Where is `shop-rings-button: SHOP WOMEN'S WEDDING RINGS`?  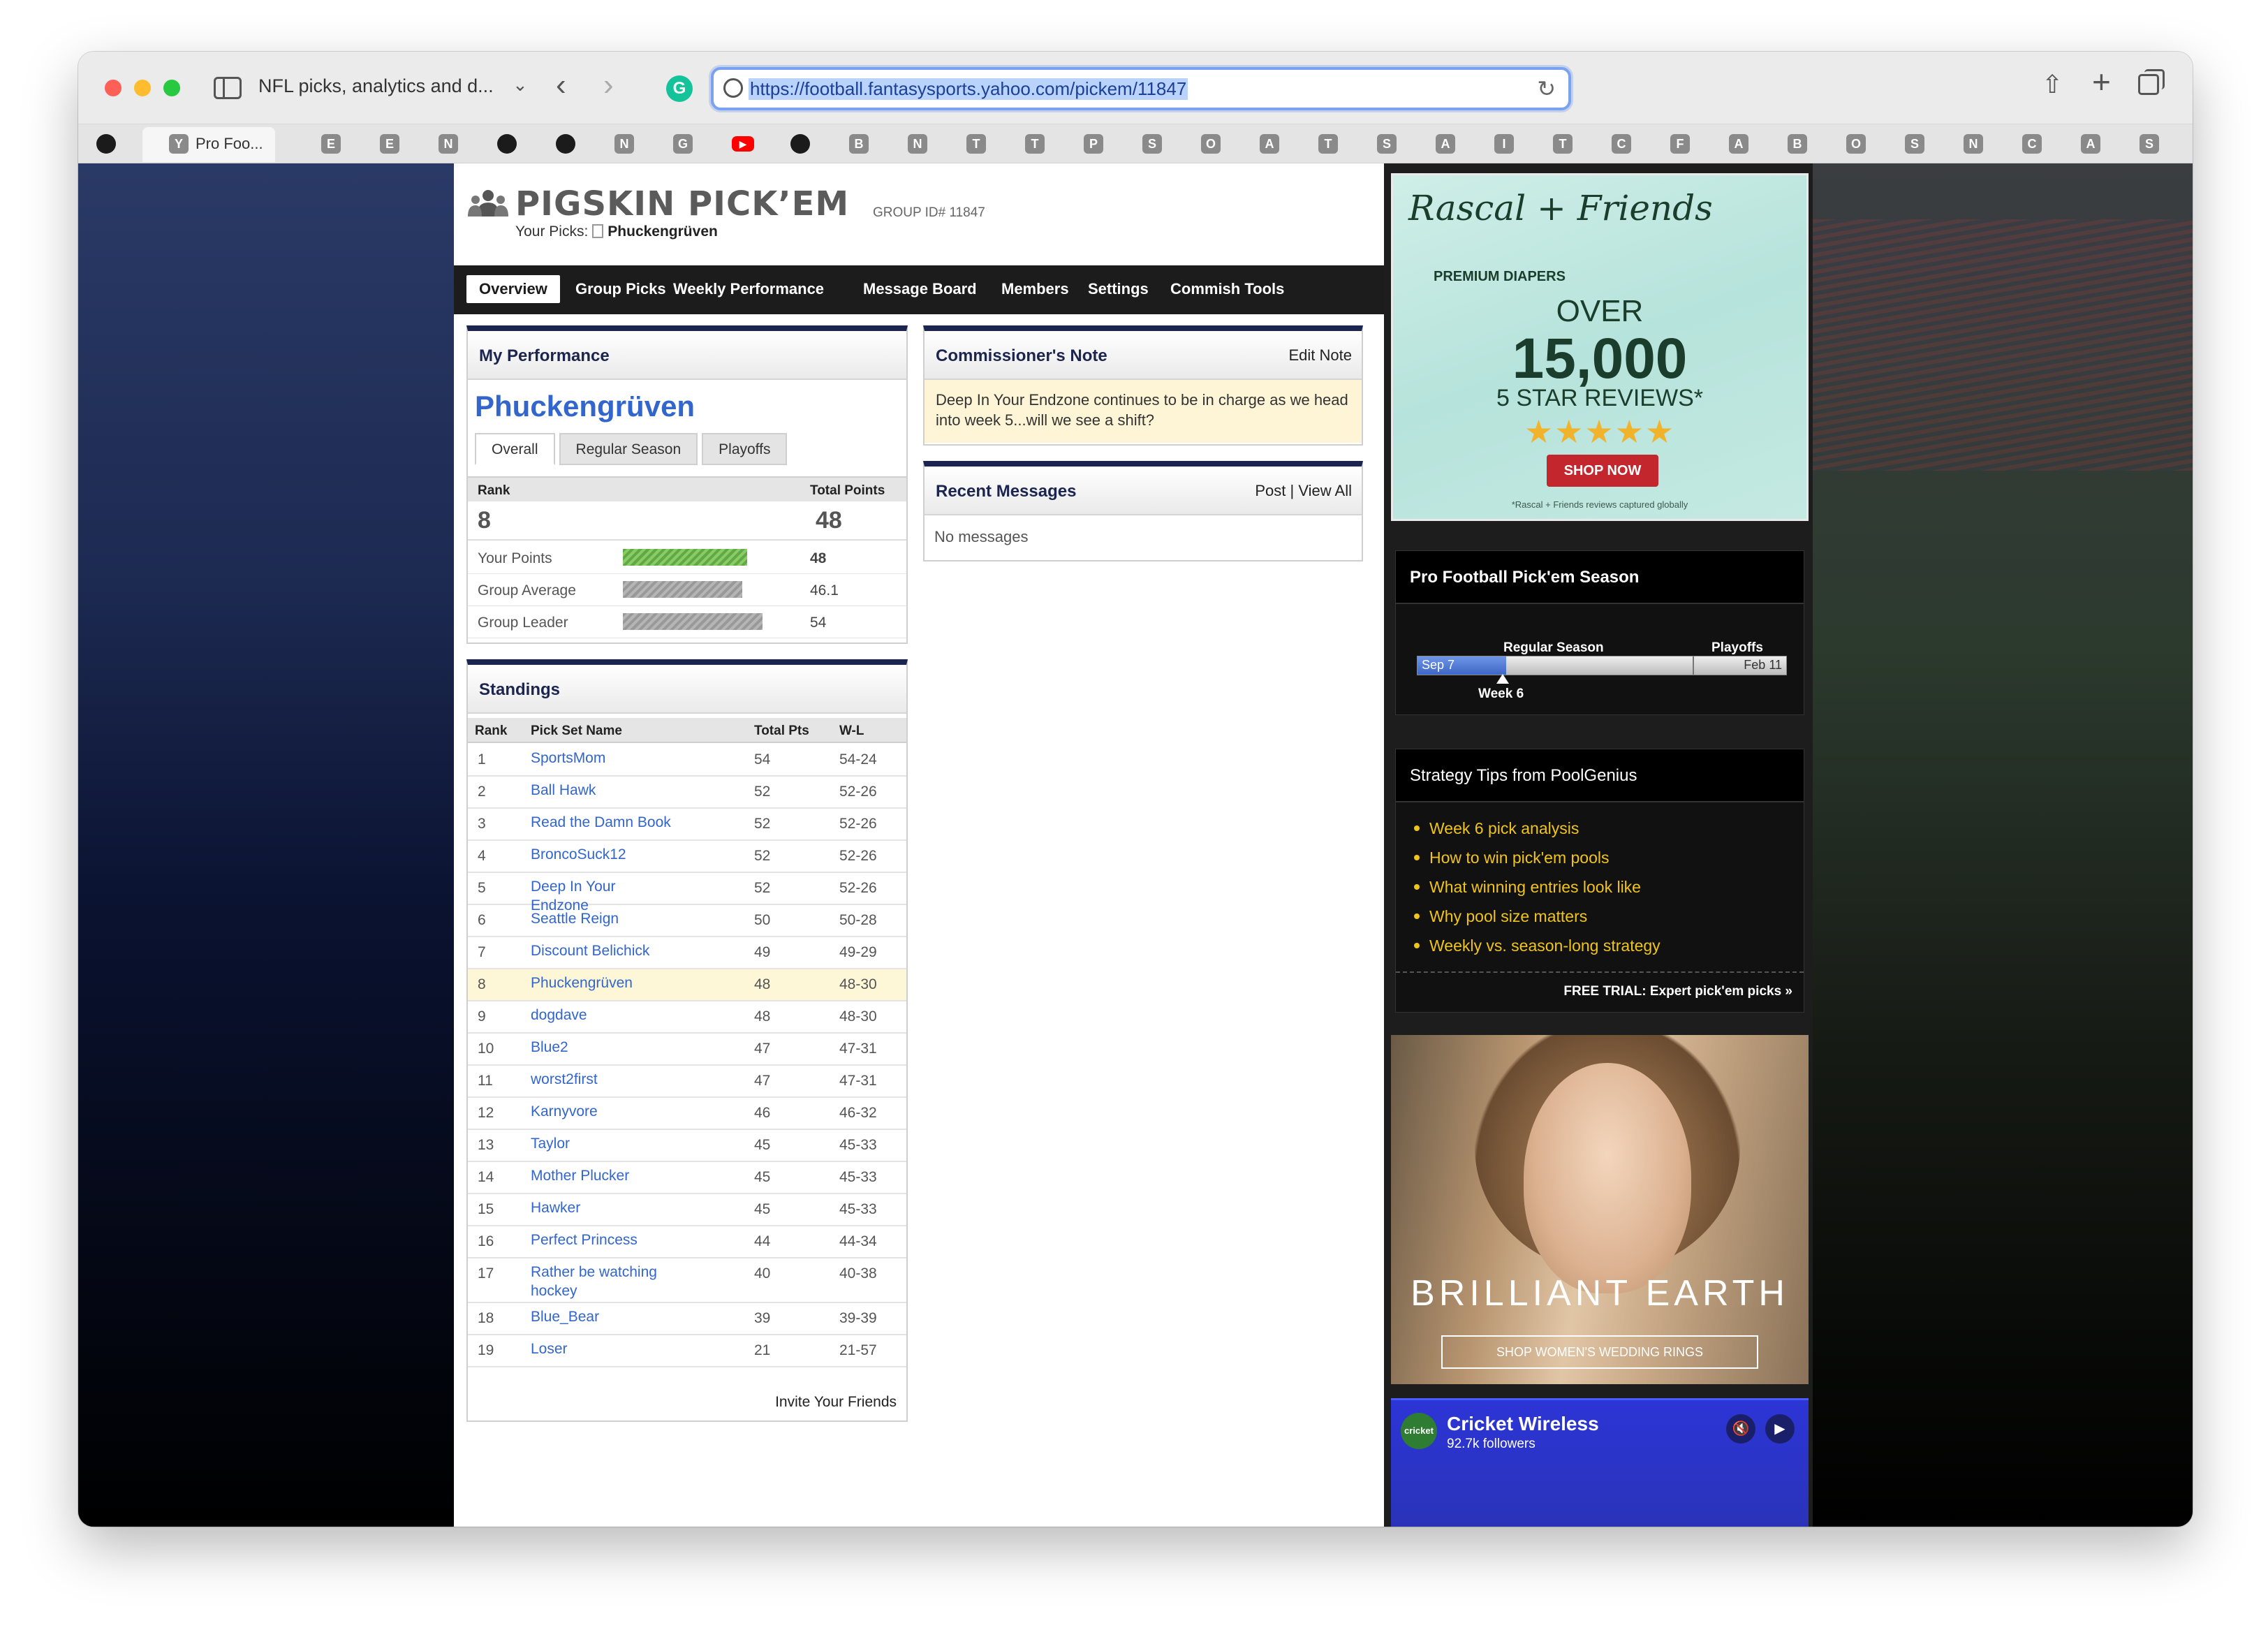 shop-rings-button: SHOP WOMEN'S WEDDING RINGS is located at coordinates (1599, 1352).